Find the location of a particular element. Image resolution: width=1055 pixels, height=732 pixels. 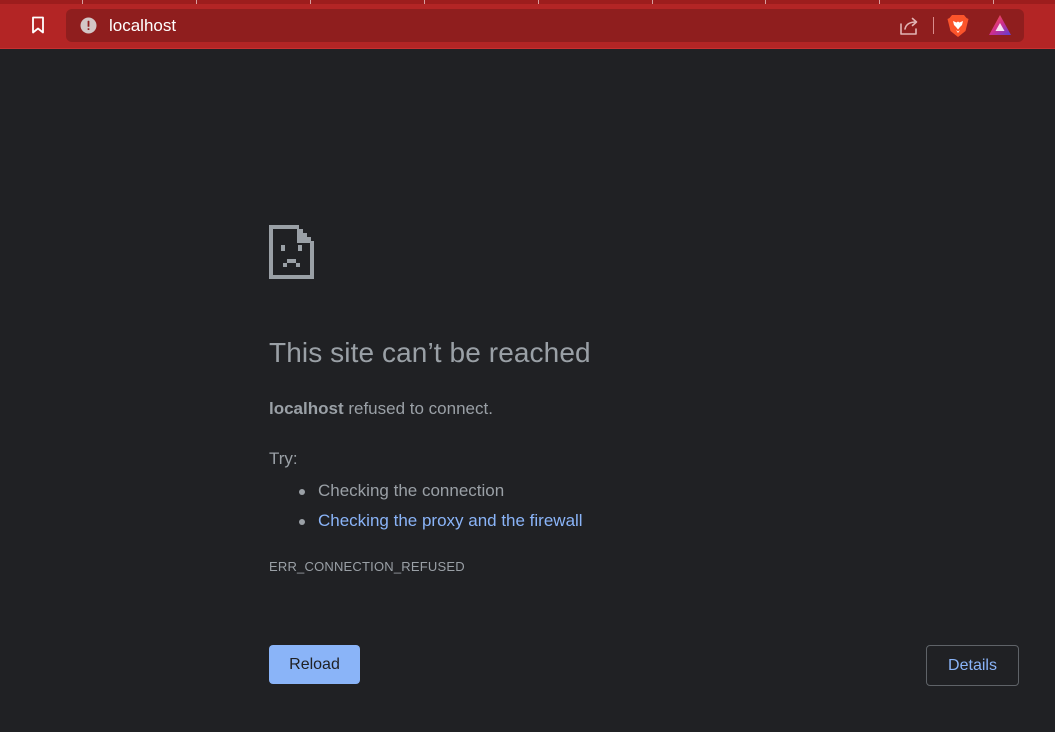

brave-rewards-icon is located at coordinates (1000, 25).